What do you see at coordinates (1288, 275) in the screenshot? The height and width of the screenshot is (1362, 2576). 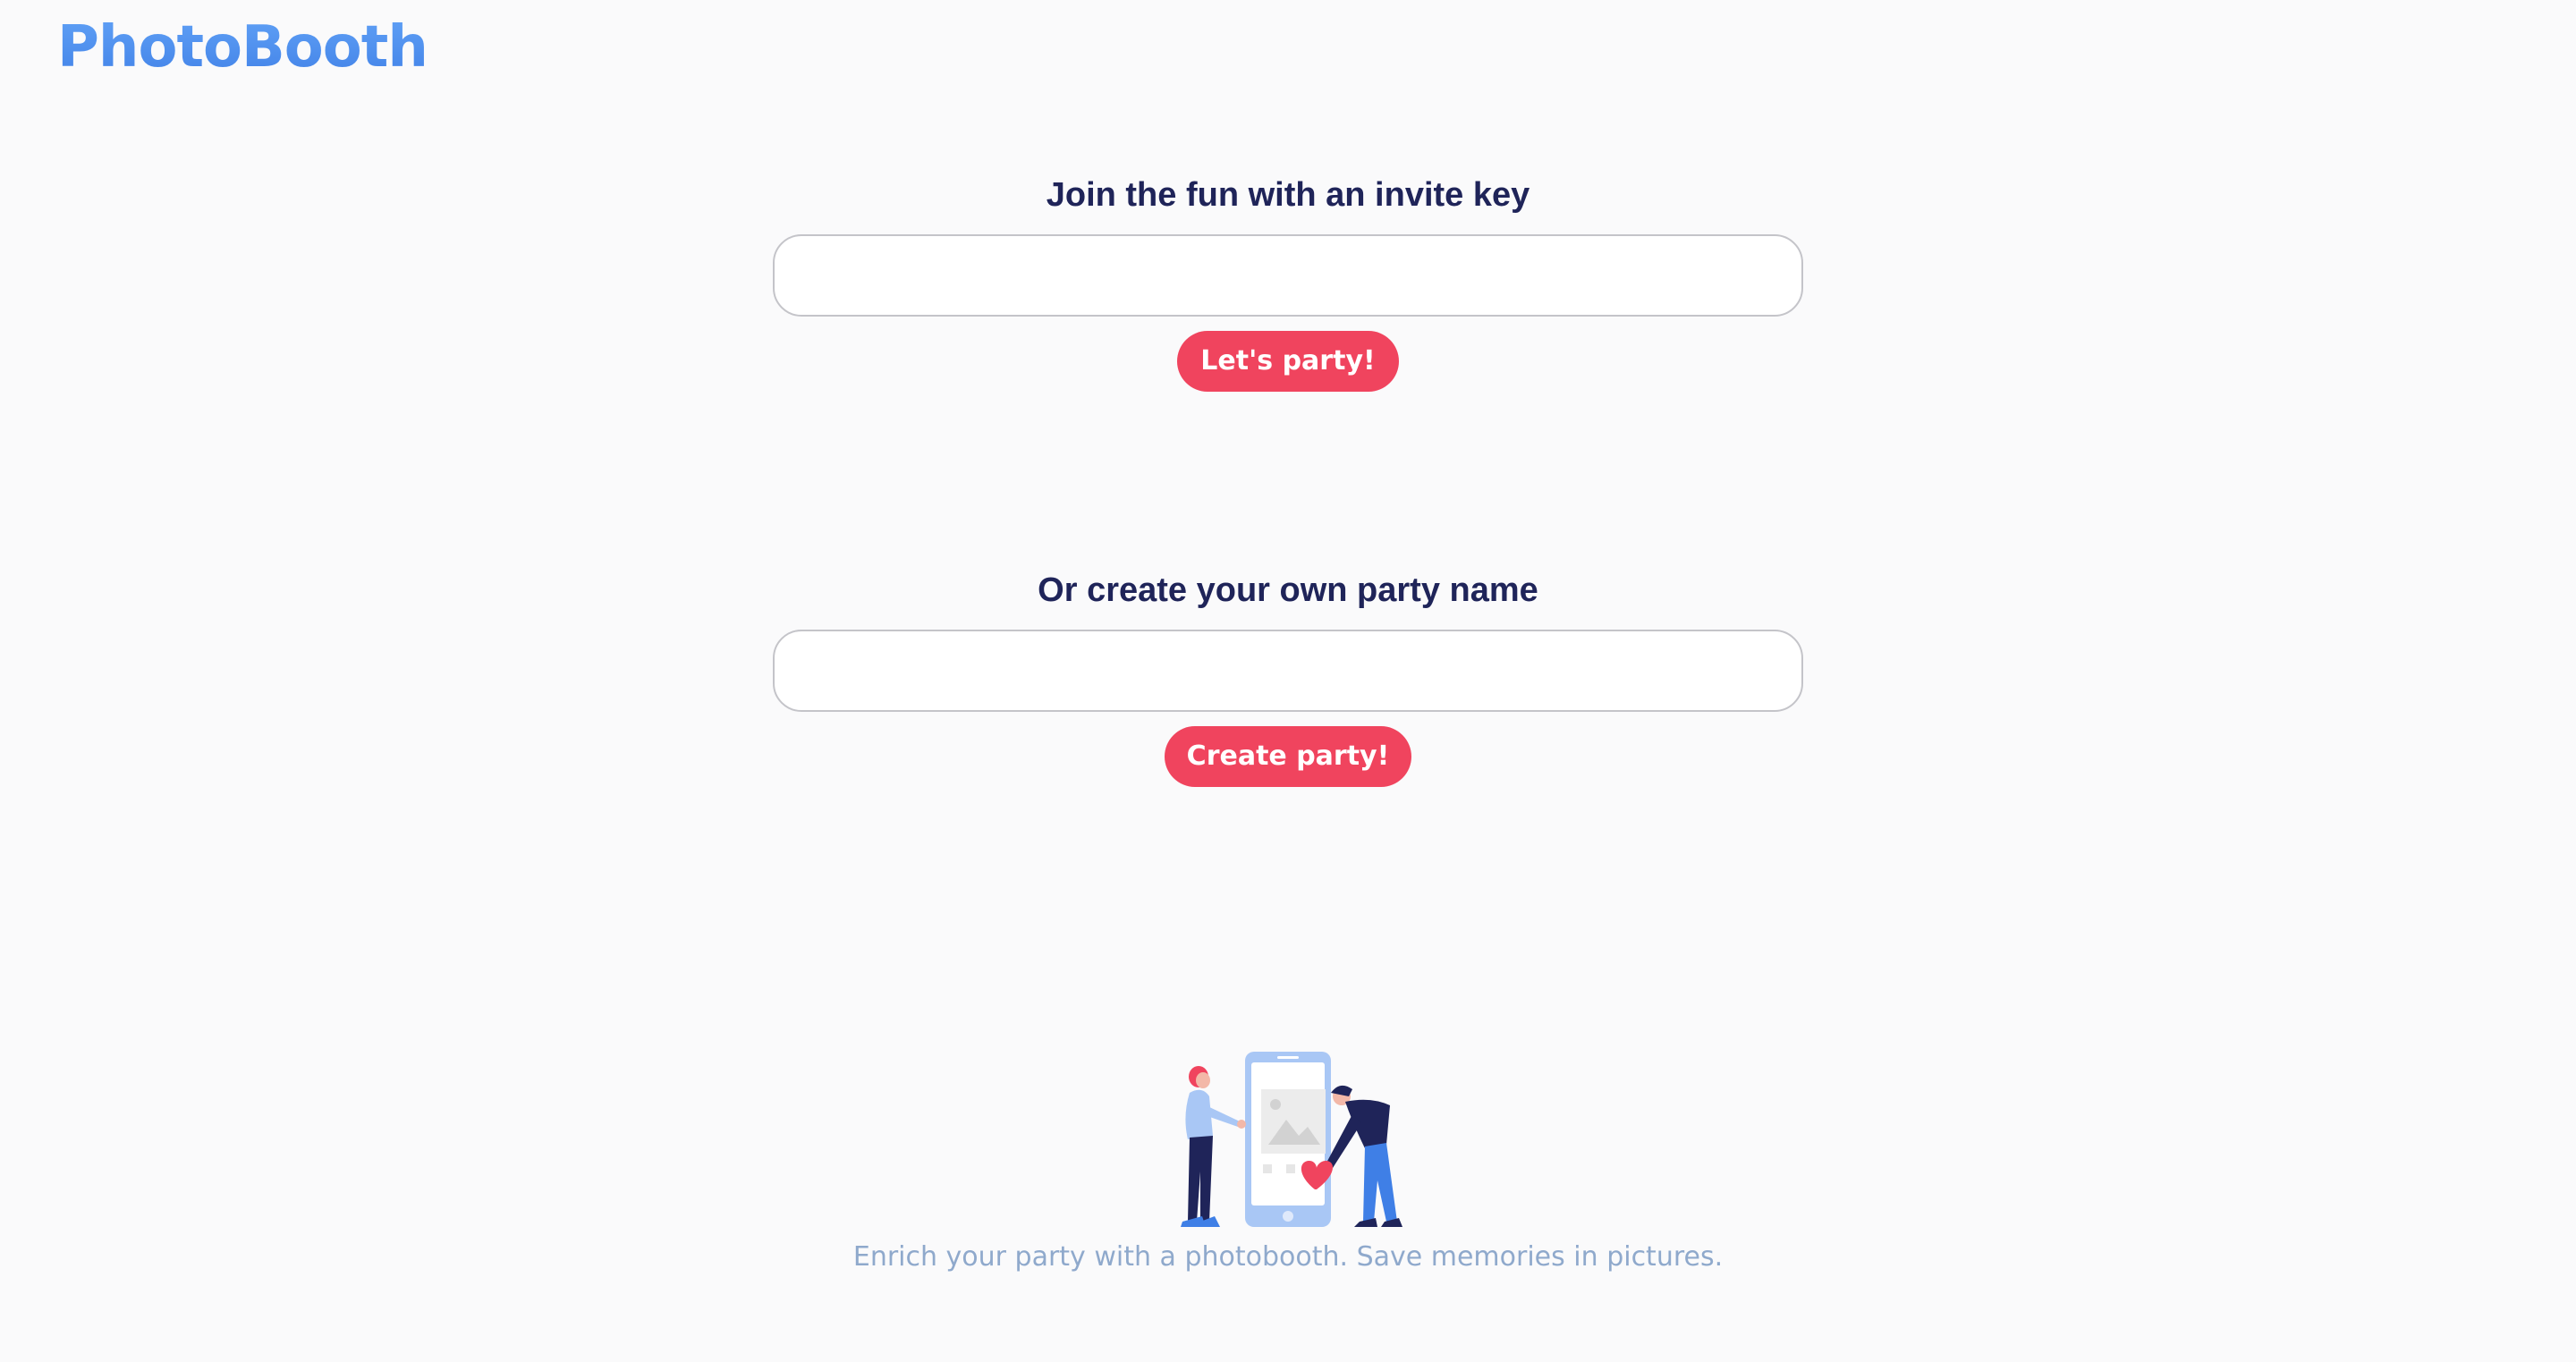 I see `invite-key-input` at bounding box center [1288, 275].